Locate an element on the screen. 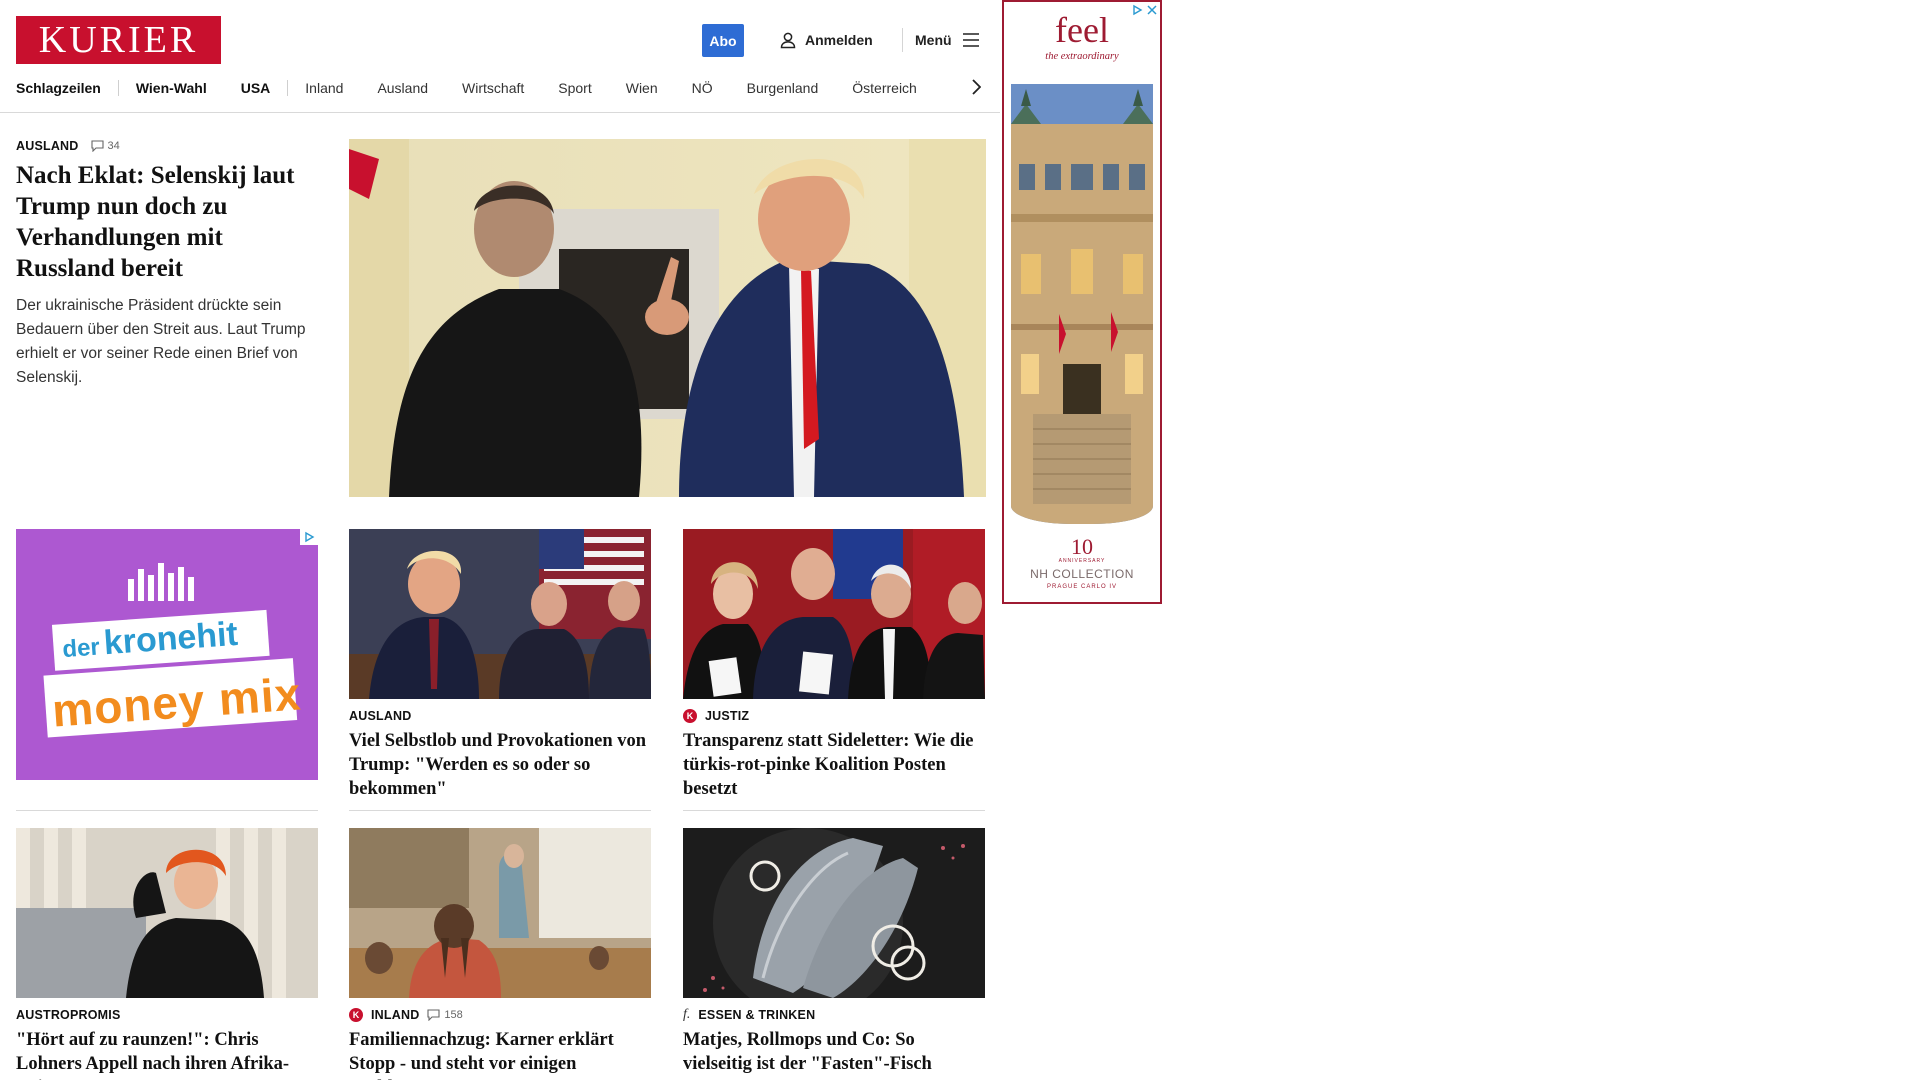 This screenshot has height=1080, width=1920. ad-brand-der: der is located at coordinates (81, 648).